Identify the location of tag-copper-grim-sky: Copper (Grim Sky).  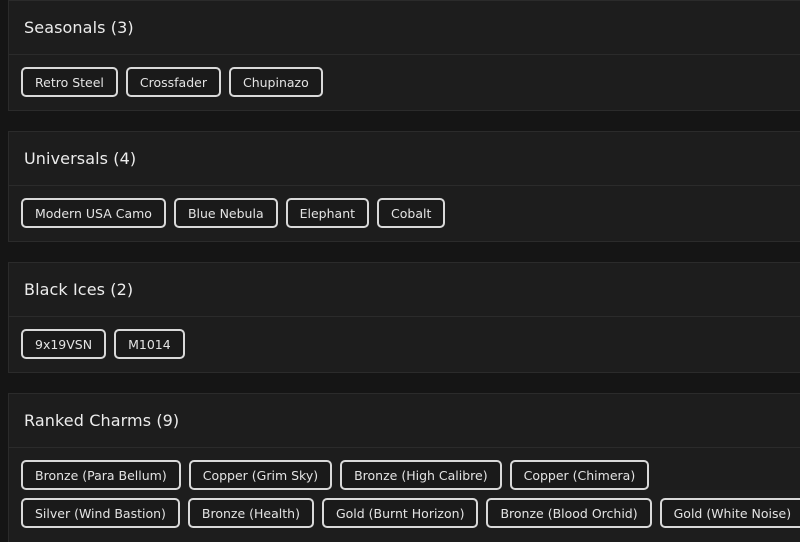
(260, 475).